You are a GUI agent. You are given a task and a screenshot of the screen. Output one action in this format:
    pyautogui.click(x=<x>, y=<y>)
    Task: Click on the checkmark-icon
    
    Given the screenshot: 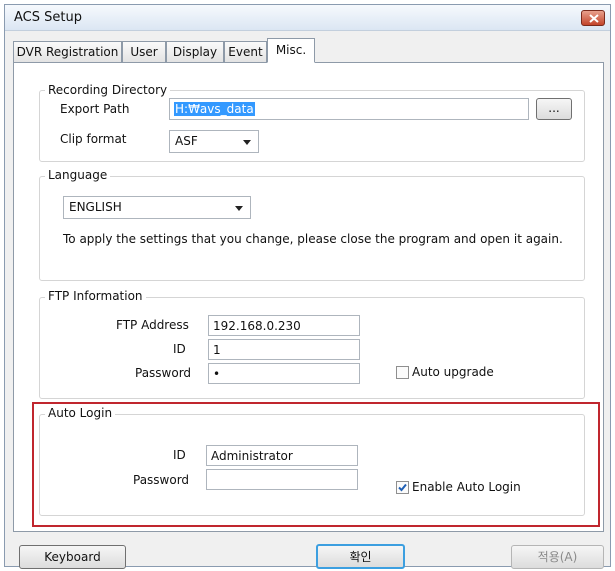 What is the action you would take?
    pyautogui.click(x=402, y=487)
    